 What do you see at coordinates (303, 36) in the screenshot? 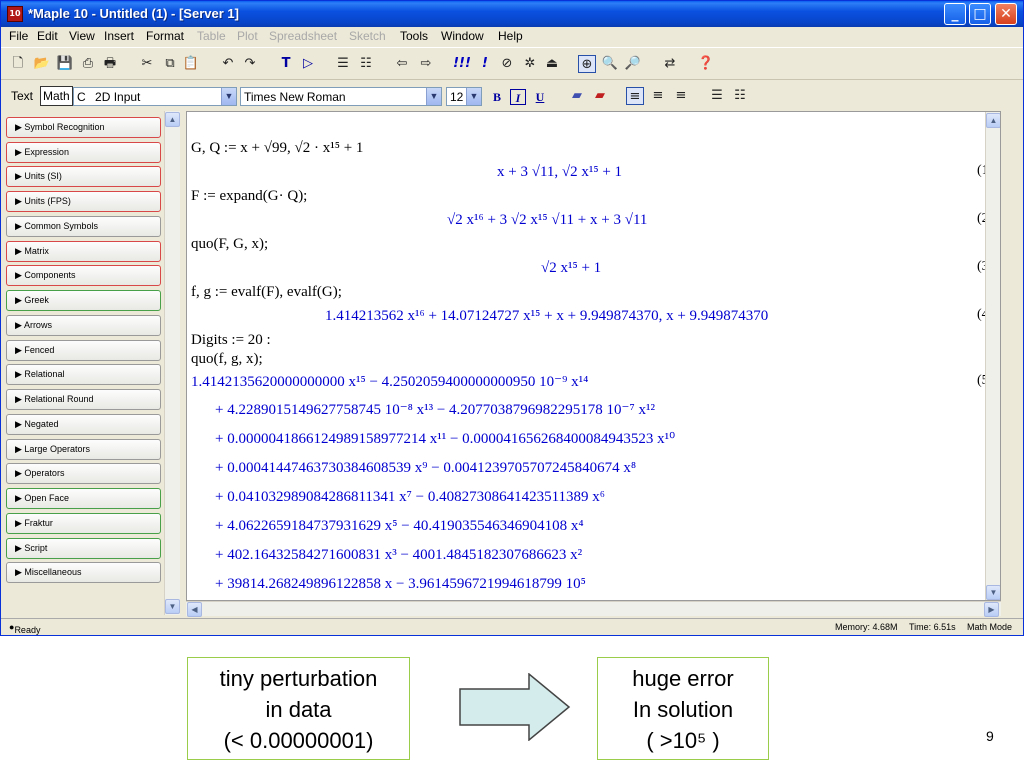
I see `menu-spreadsheet: Spreadsheet` at bounding box center [303, 36].